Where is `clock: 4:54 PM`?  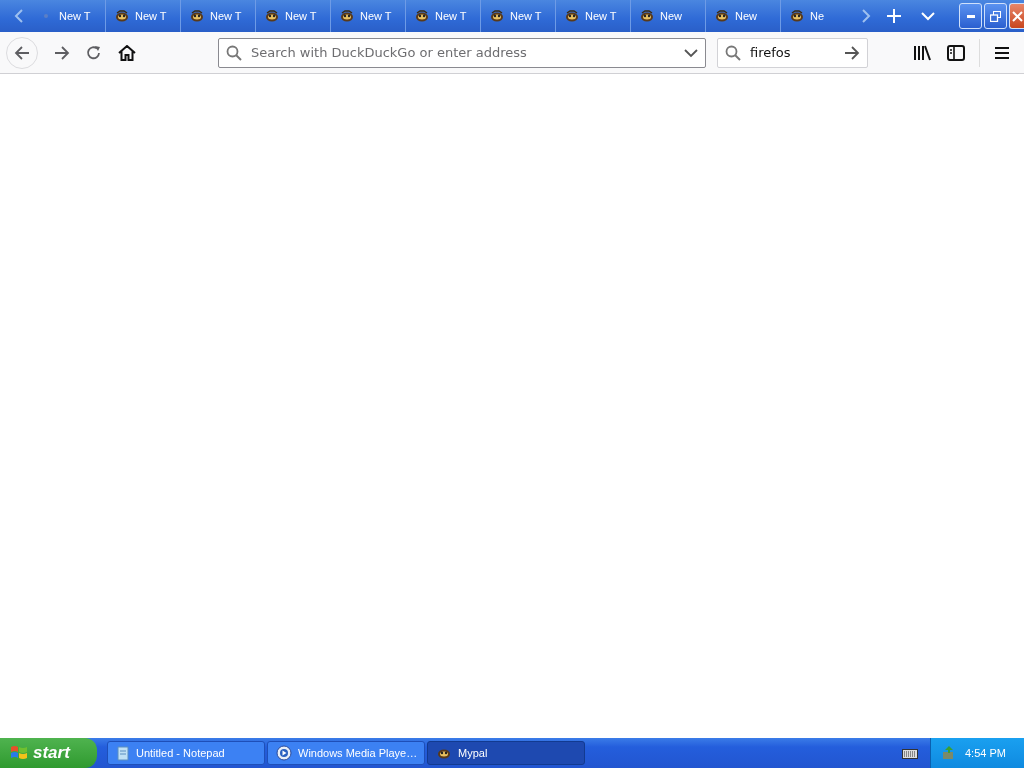 clock: 4:54 PM is located at coordinates (985, 753).